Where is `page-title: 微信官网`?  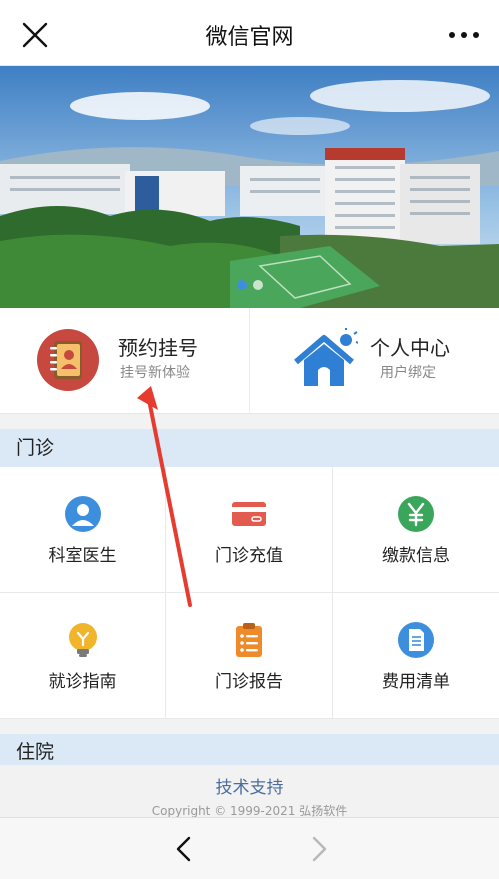 page-title: 微信官网 is located at coordinates (249, 37).